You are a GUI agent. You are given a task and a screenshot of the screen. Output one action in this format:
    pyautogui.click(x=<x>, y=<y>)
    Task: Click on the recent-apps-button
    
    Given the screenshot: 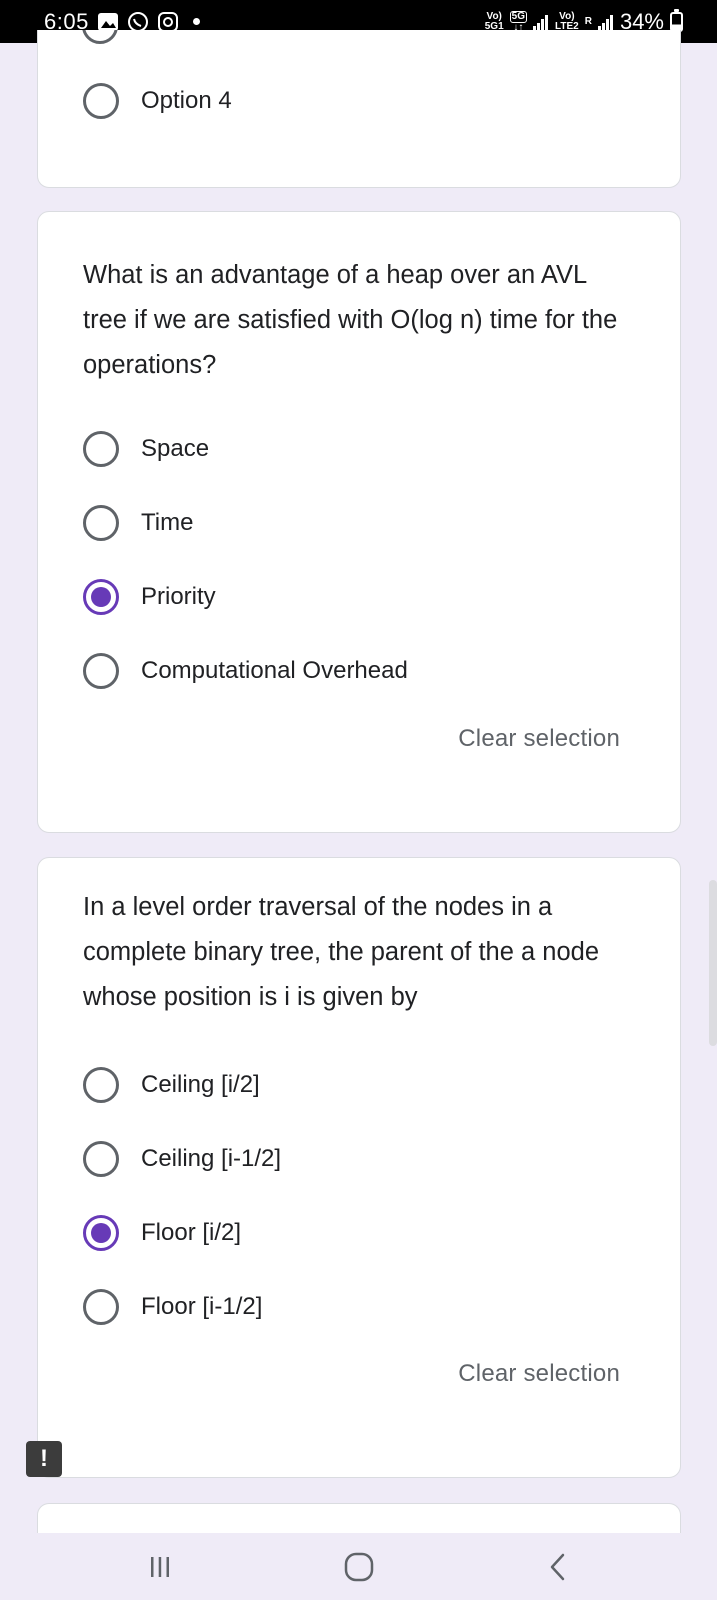 What is the action you would take?
    pyautogui.click(x=160, y=1567)
    